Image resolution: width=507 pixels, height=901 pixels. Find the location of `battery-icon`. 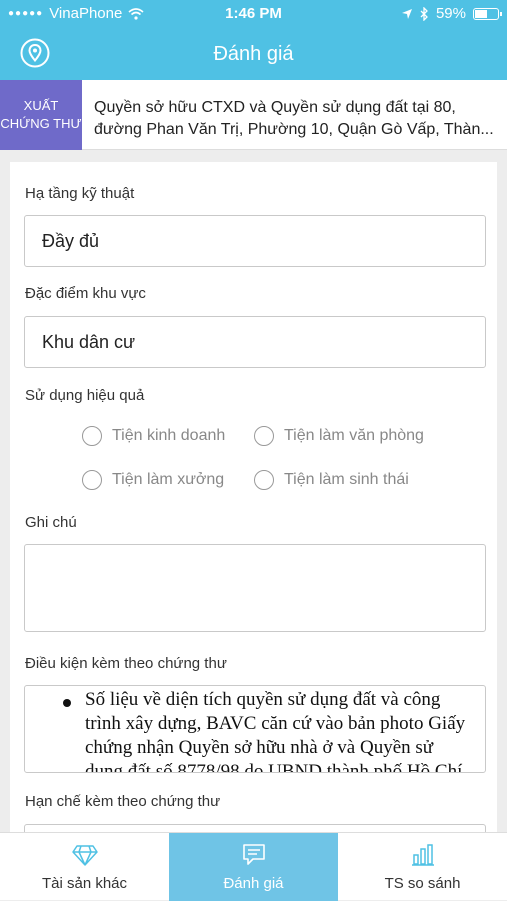

battery-icon is located at coordinates (487, 13).